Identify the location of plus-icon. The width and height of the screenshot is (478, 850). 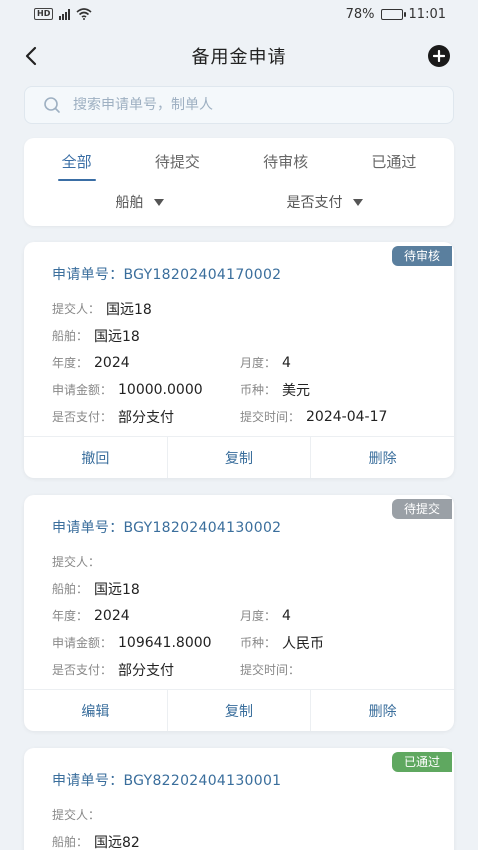
(439, 56).